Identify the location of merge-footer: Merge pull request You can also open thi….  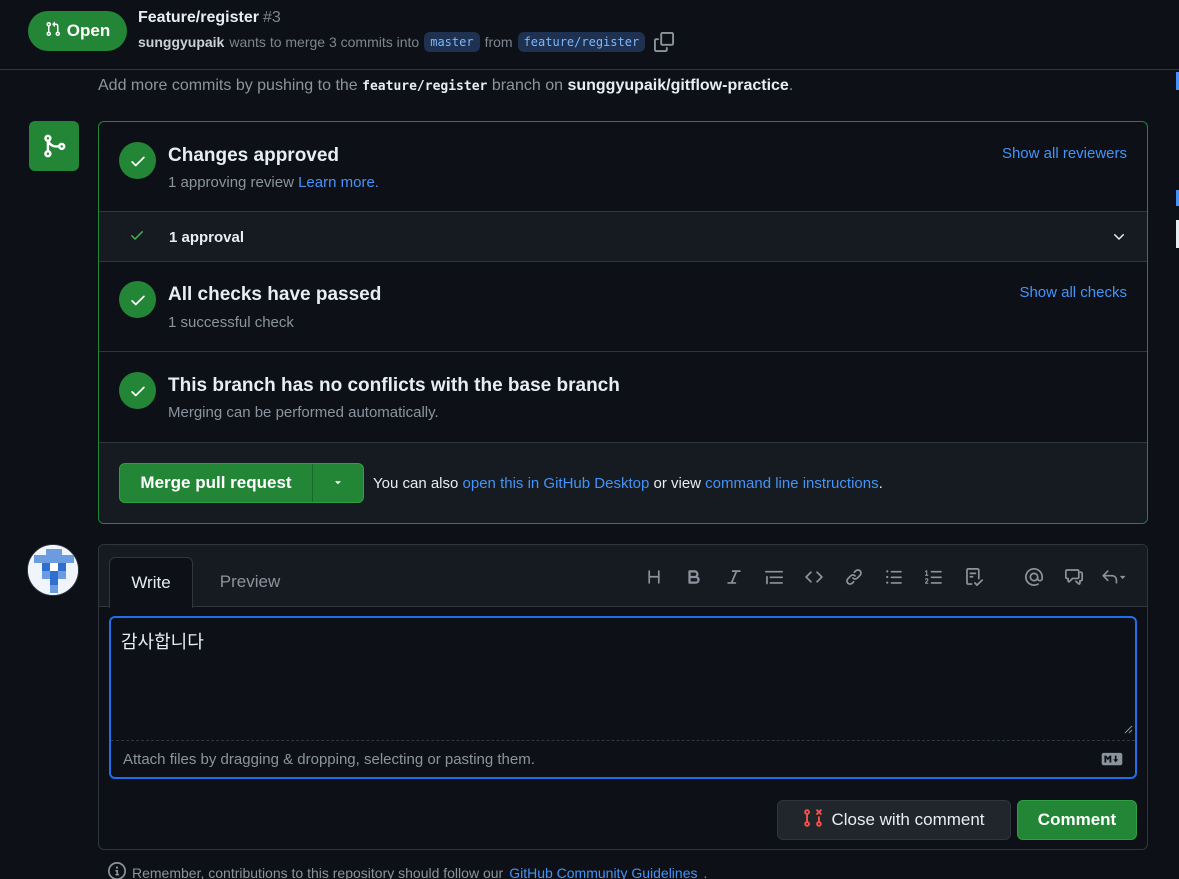
(623, 483).